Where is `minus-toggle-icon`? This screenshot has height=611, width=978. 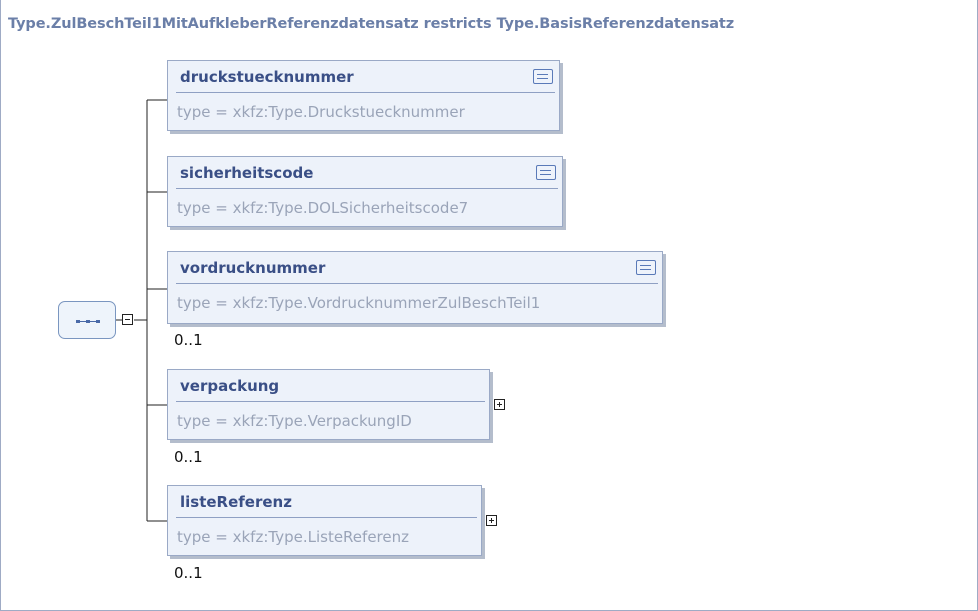
minus-toggle-icon is located at coordinates (127, 319).